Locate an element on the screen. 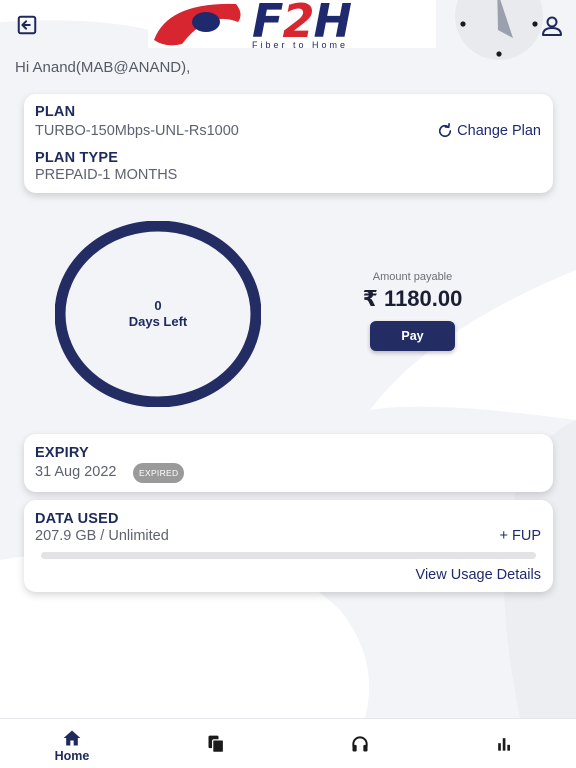  refresh-icon is located at coordinates (445, 130).